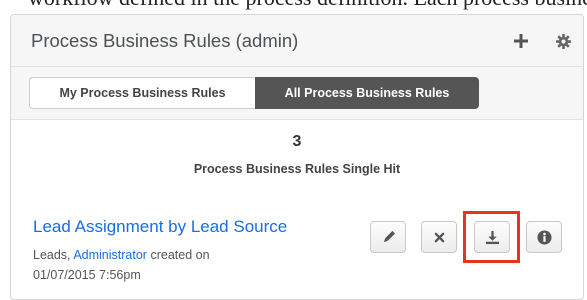 The height and width of the screenshot is (300, 587). I want to click on export-button, so click(492, 237).